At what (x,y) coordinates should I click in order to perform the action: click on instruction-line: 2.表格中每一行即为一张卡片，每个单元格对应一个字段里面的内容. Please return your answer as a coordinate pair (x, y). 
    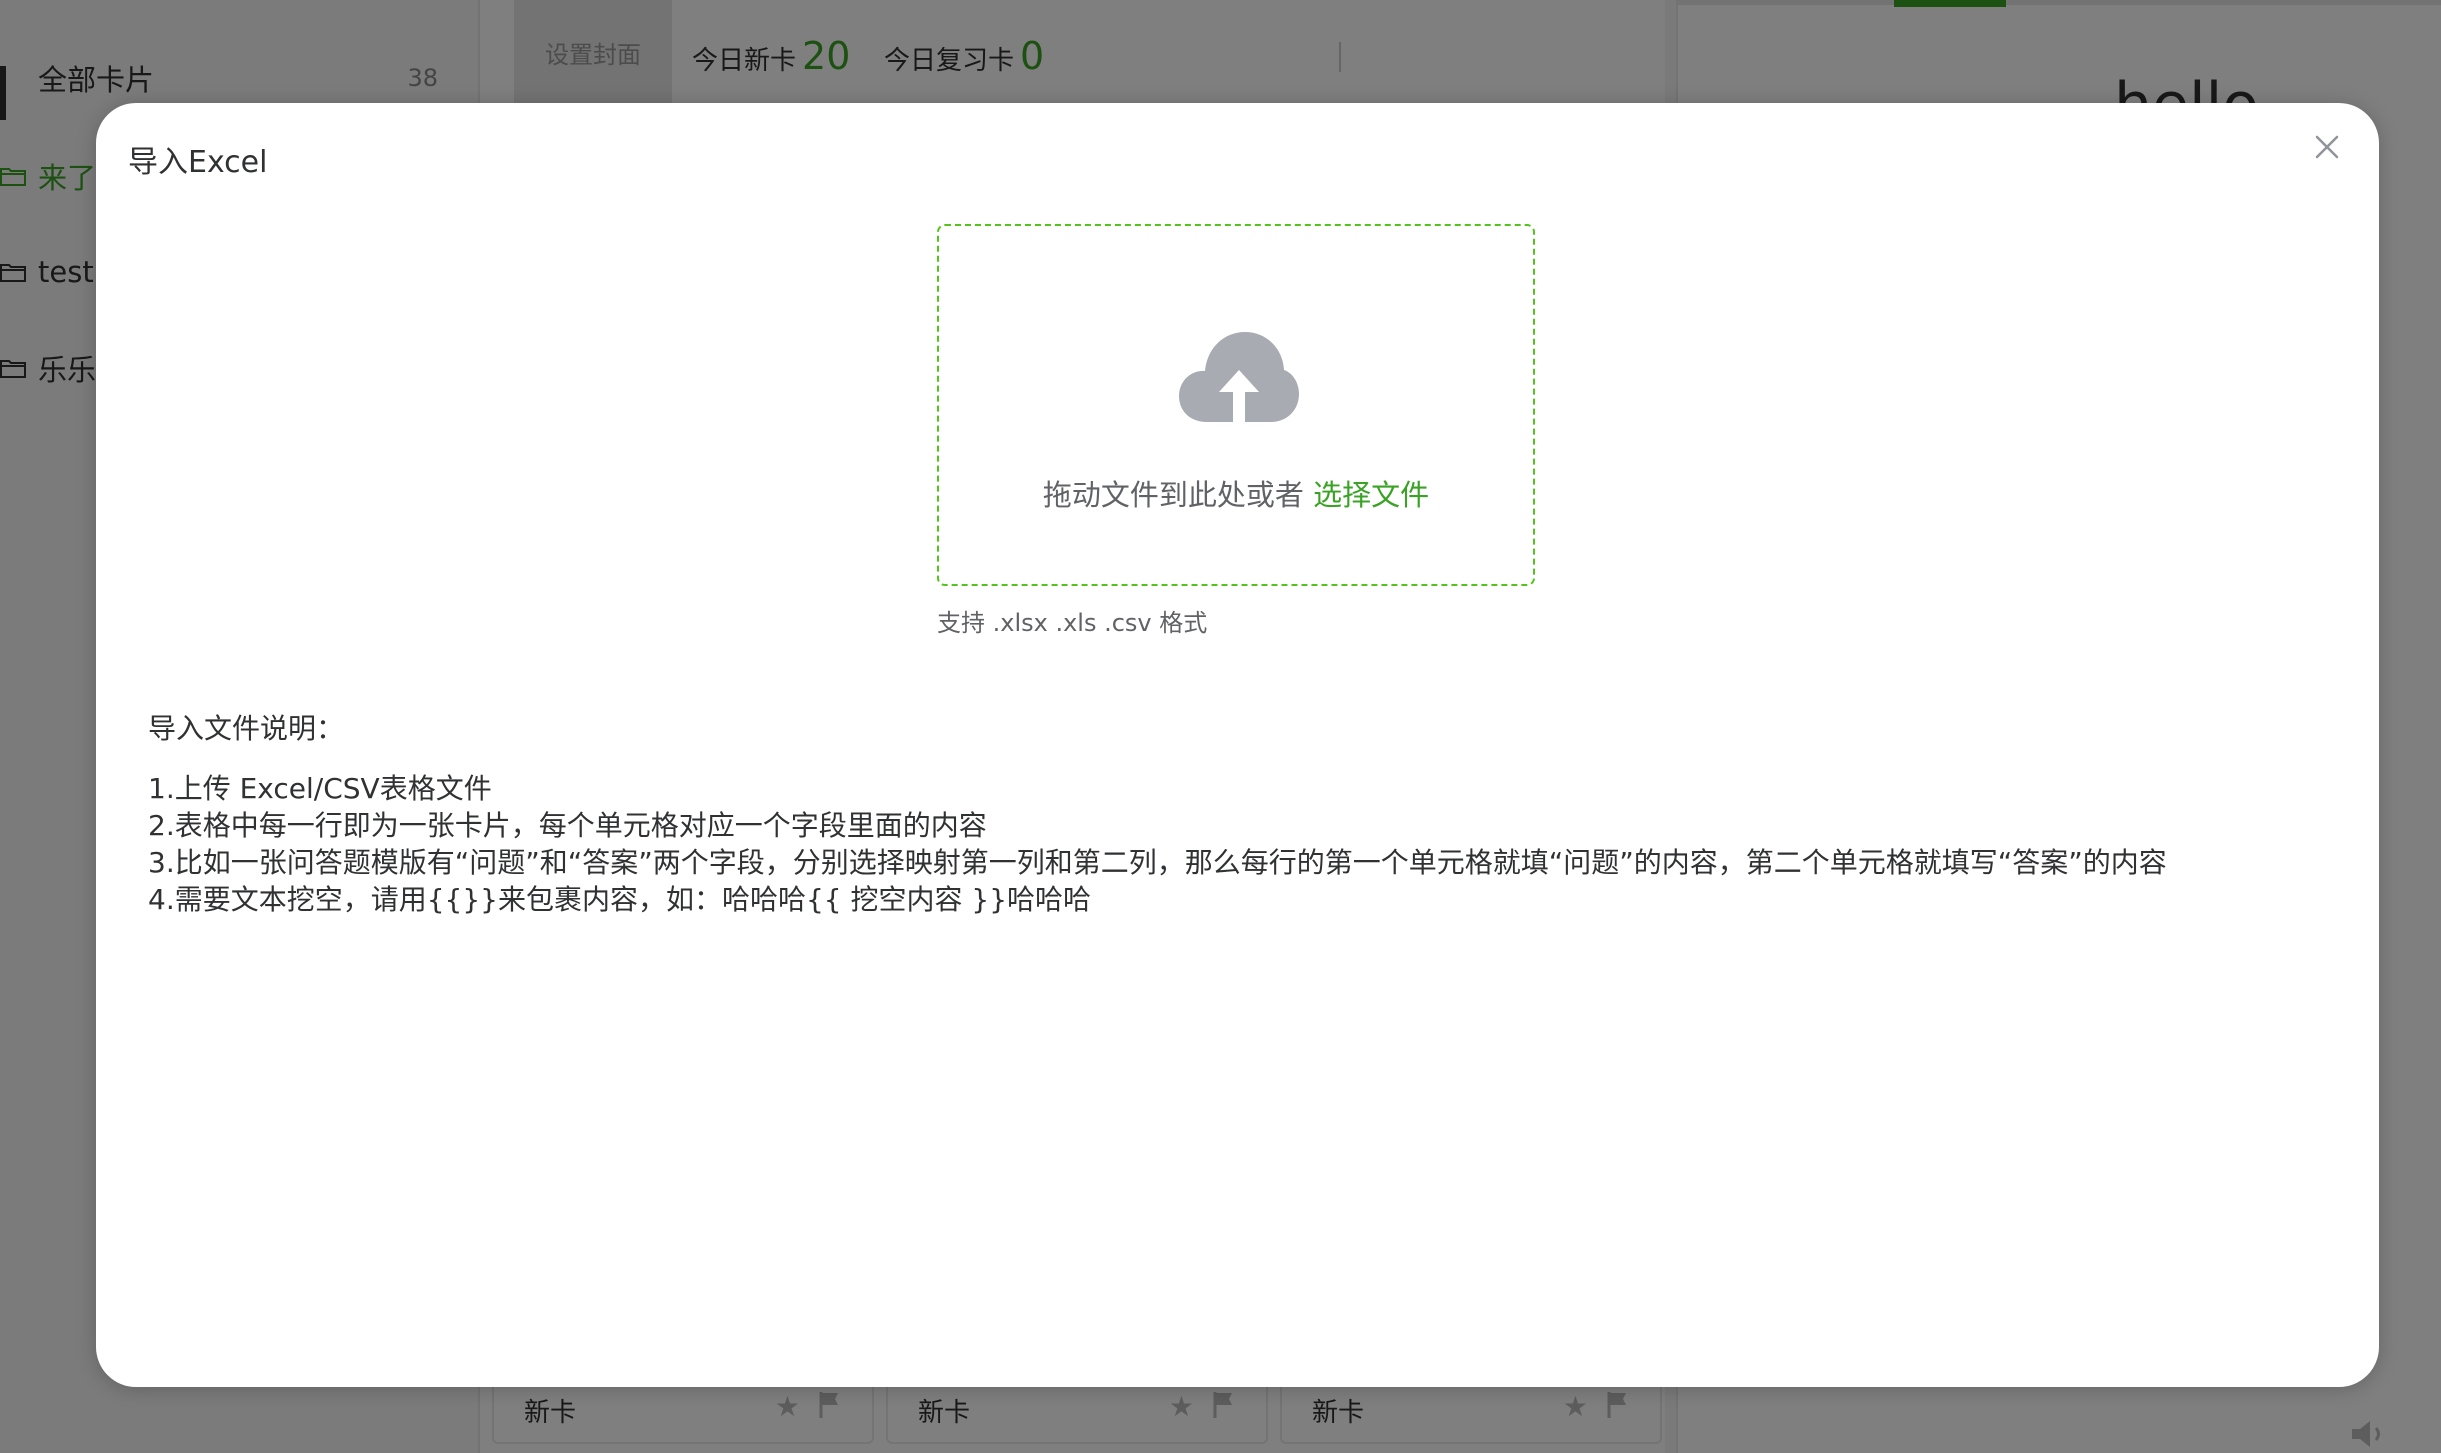
    Looking at the image, I should click on (567, 825).